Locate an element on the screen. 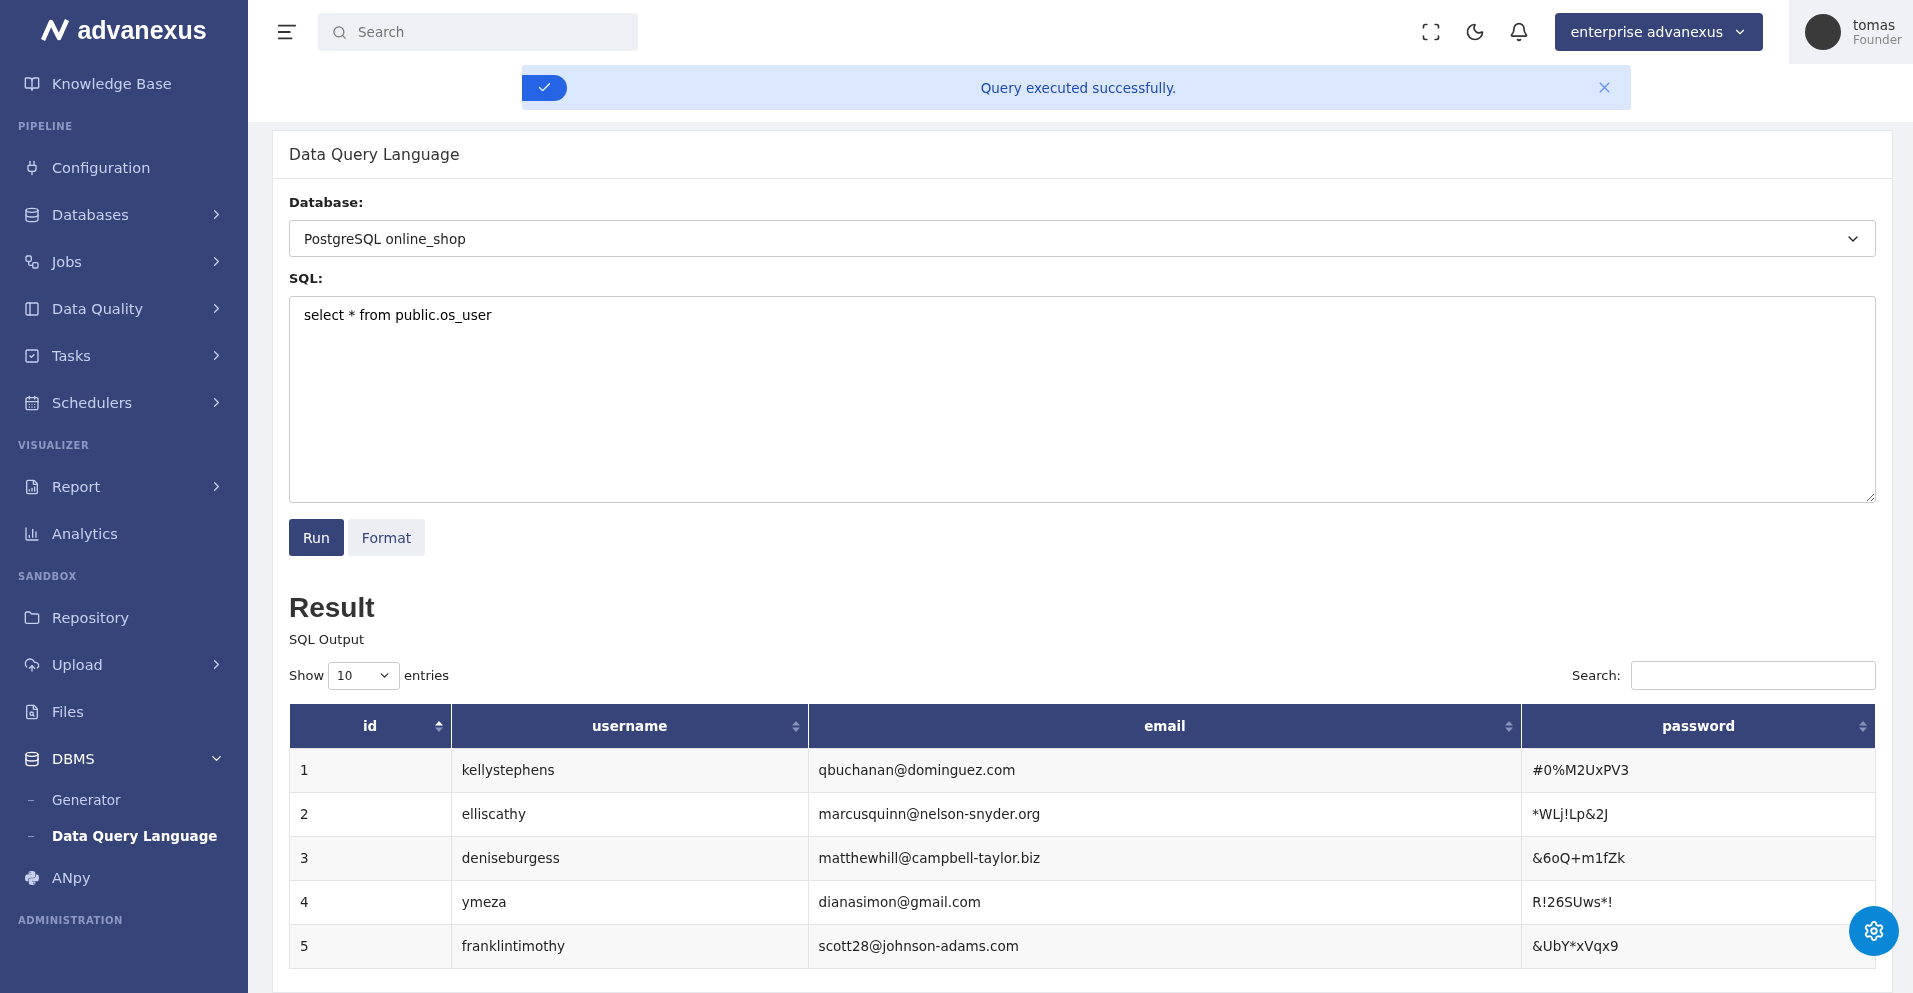 The height and width of the screenshot is (993, 1913). table-cell: &UbY*xVqx9 is located at coordinates (1698, 946).